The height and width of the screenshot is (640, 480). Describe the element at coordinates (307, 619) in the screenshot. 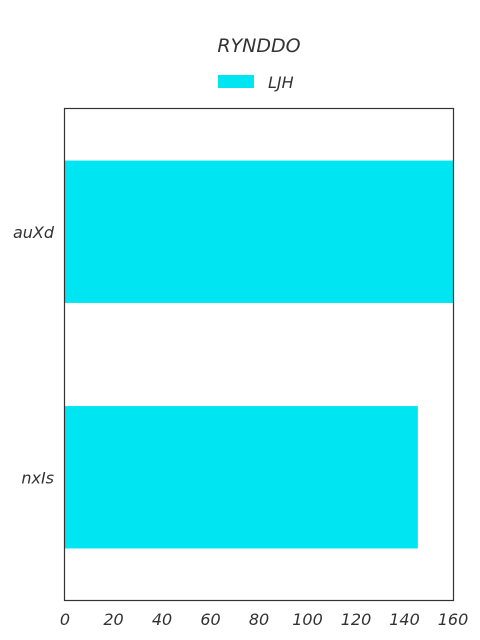

I see `x-tick-label: 100` at that location.